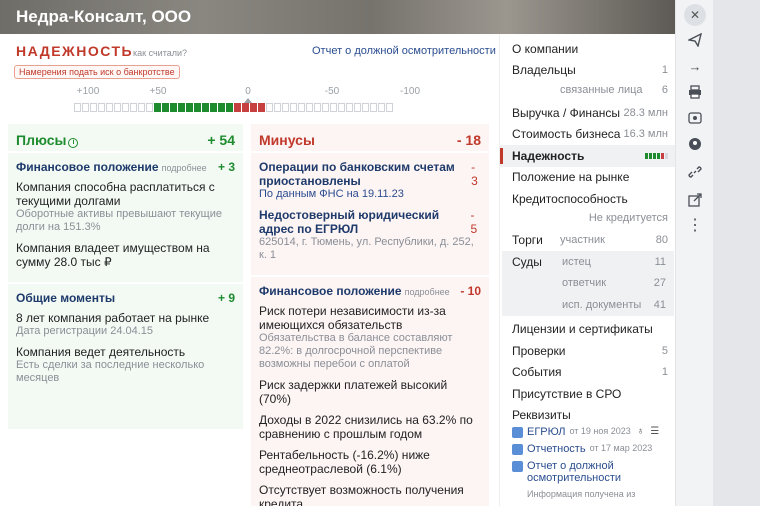 The width and height of the screenshot is (760, 506). What do you see at coordinates (601, 89) in the screenshot?
I see `nav-label: связанные лица` at bounding box center [601, 89].